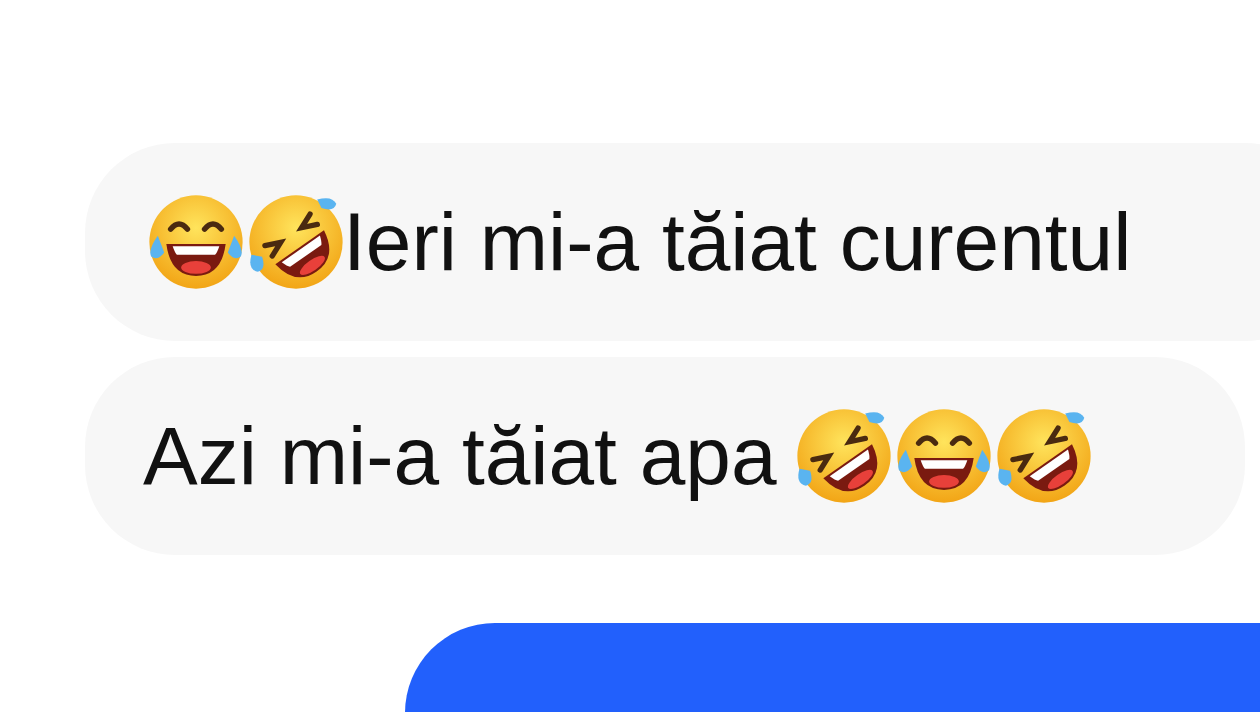 Image resolution: width=1260 pixels, height=712 pixels. Describe the element at coordinates (737, 242) in the screenshot. I see `message-text: Ieri mi-a tăiat curentul` at that location.